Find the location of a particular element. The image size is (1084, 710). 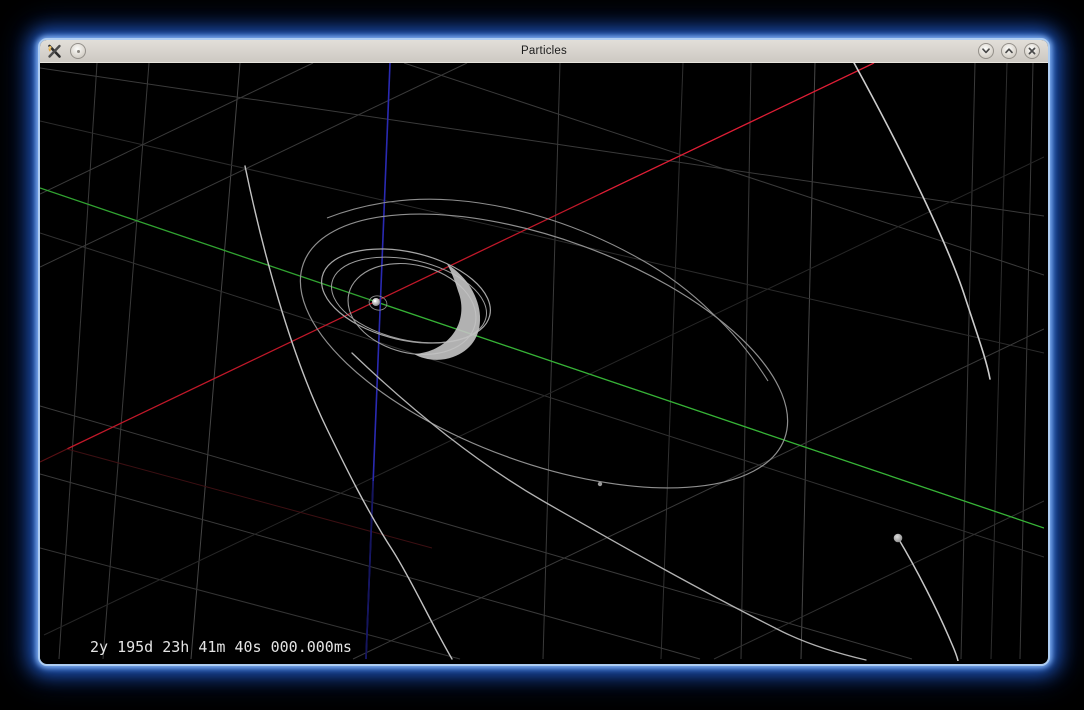

trail-arc-left is located at coordinates (348, 412).